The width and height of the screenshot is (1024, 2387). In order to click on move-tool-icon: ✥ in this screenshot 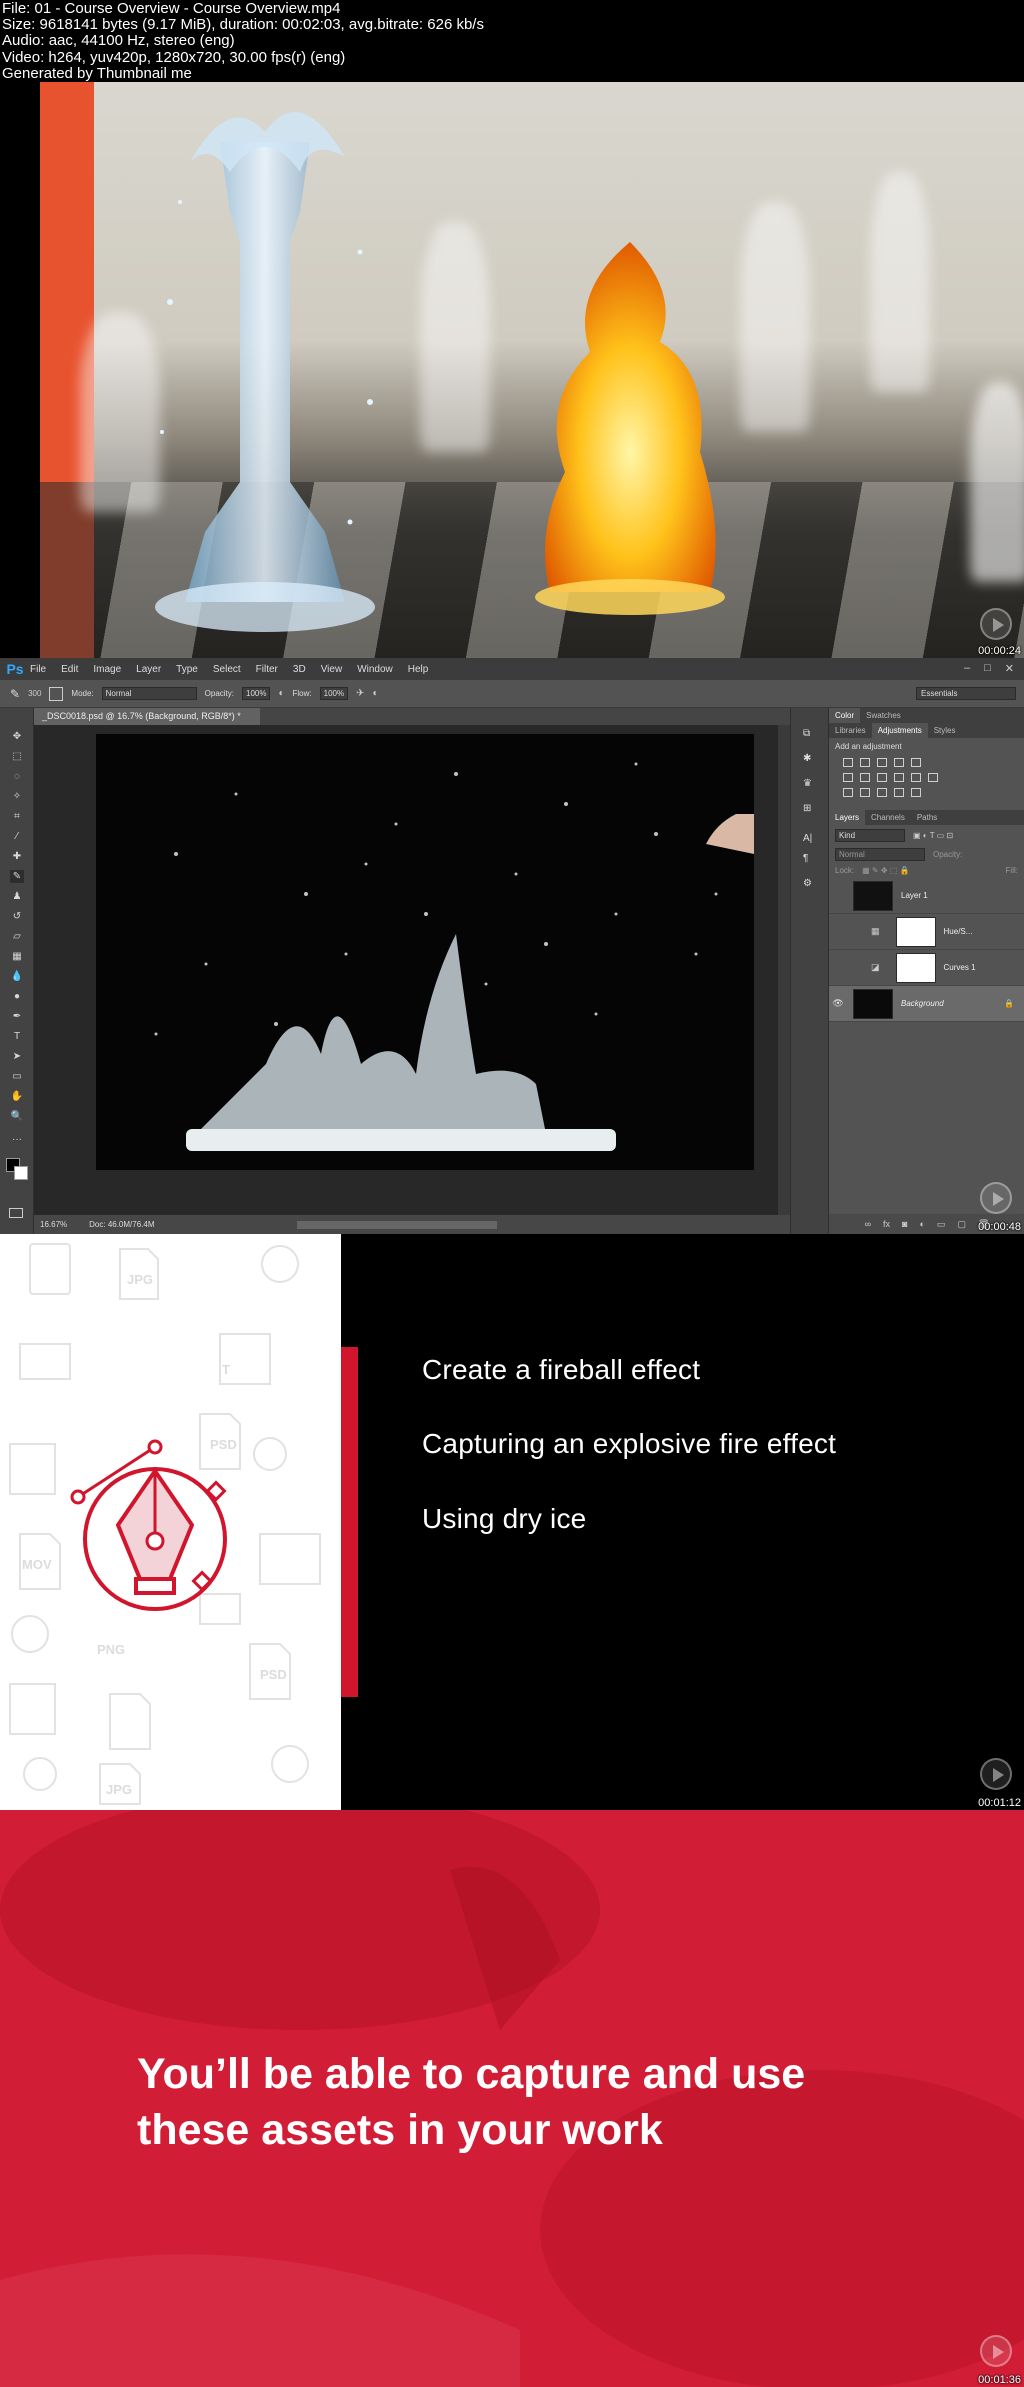, I will do `click(17, 736)`.